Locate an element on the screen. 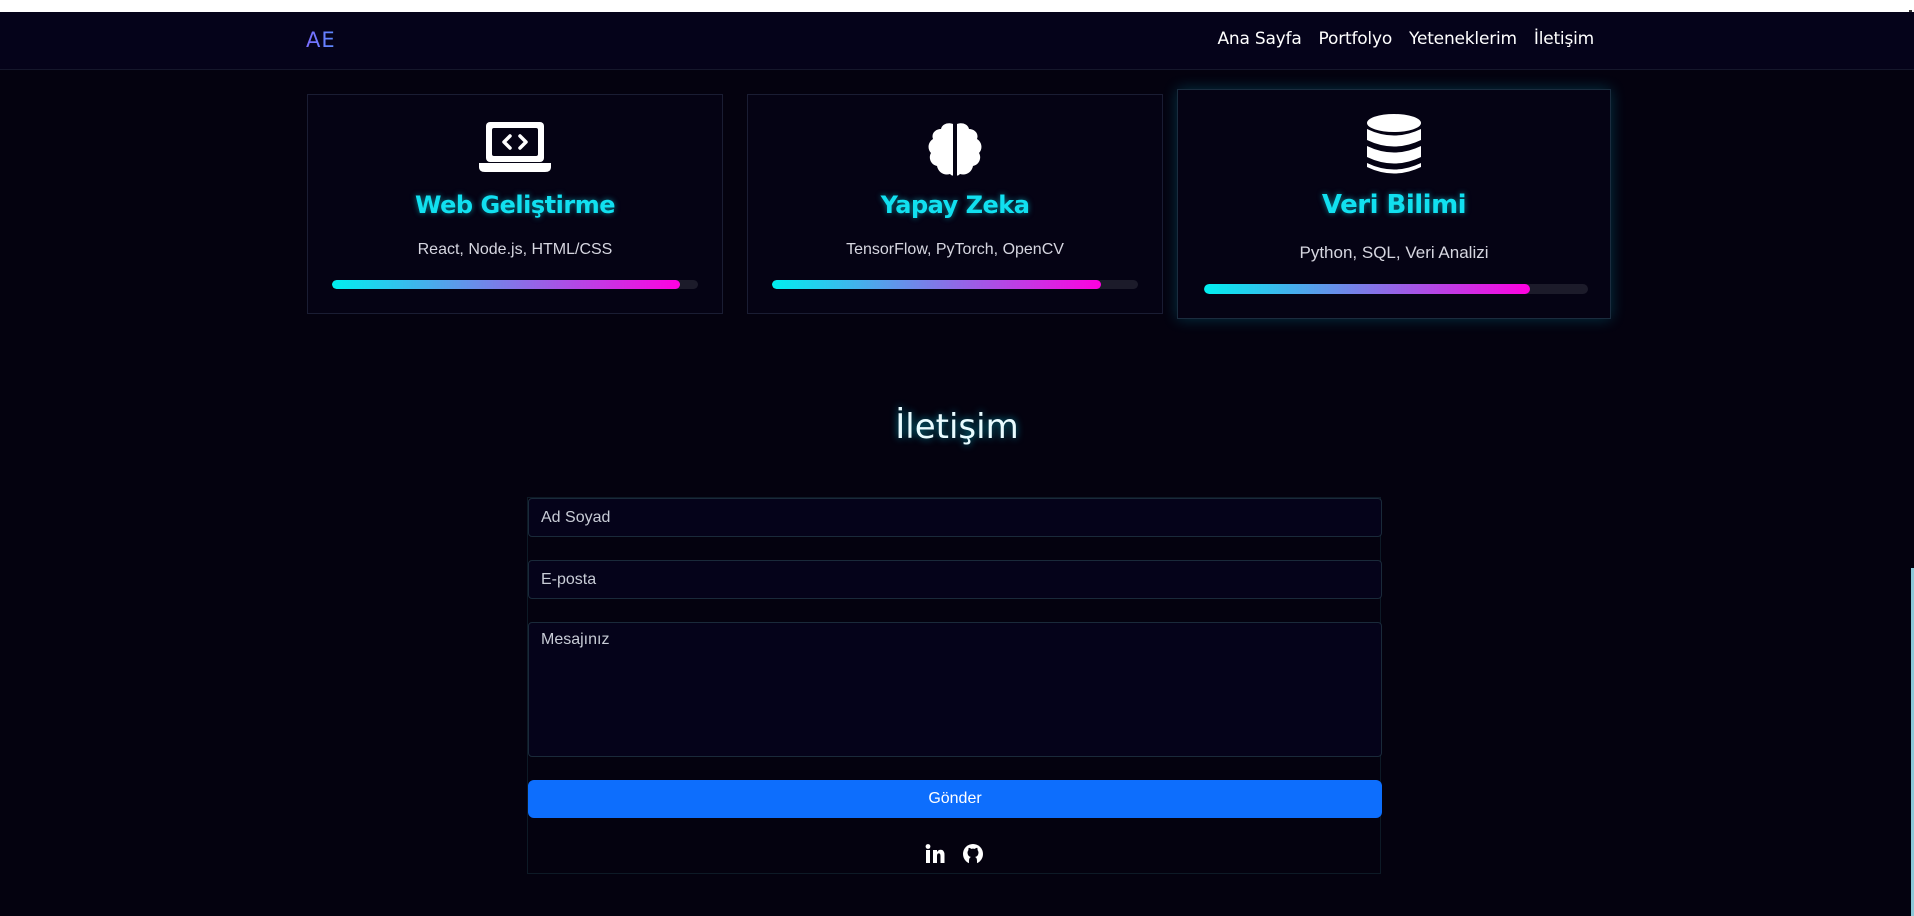  skill-title: Yapay Zeka is located at coordinates (955, 205).